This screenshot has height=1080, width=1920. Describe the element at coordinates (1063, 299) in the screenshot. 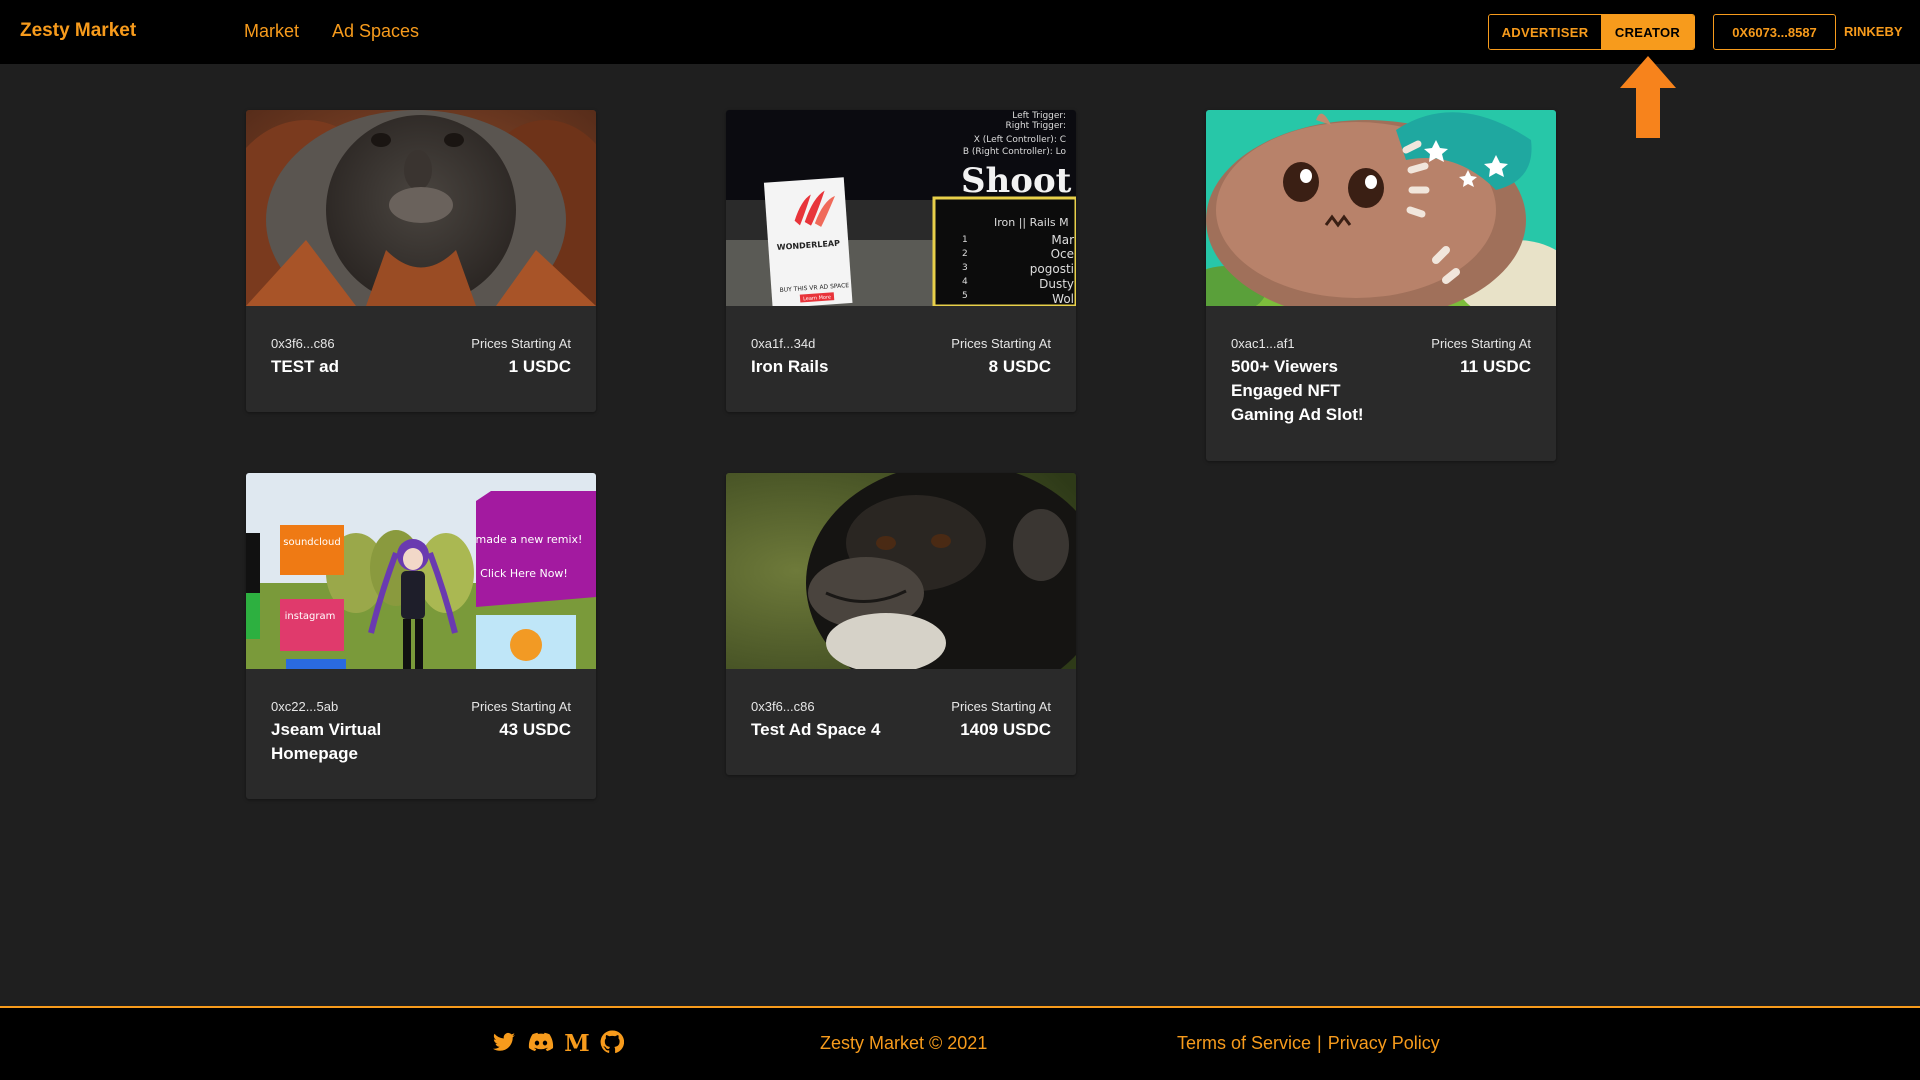

I see `board-row: Wol` at that location.